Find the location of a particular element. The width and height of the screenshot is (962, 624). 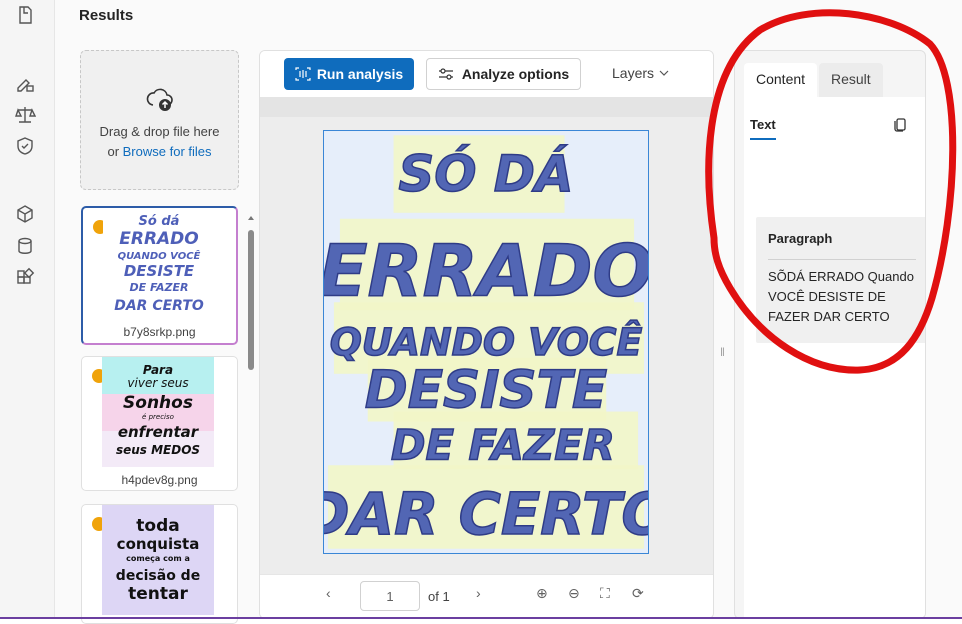

tab-result: Result is located at coordinates (851, 80).